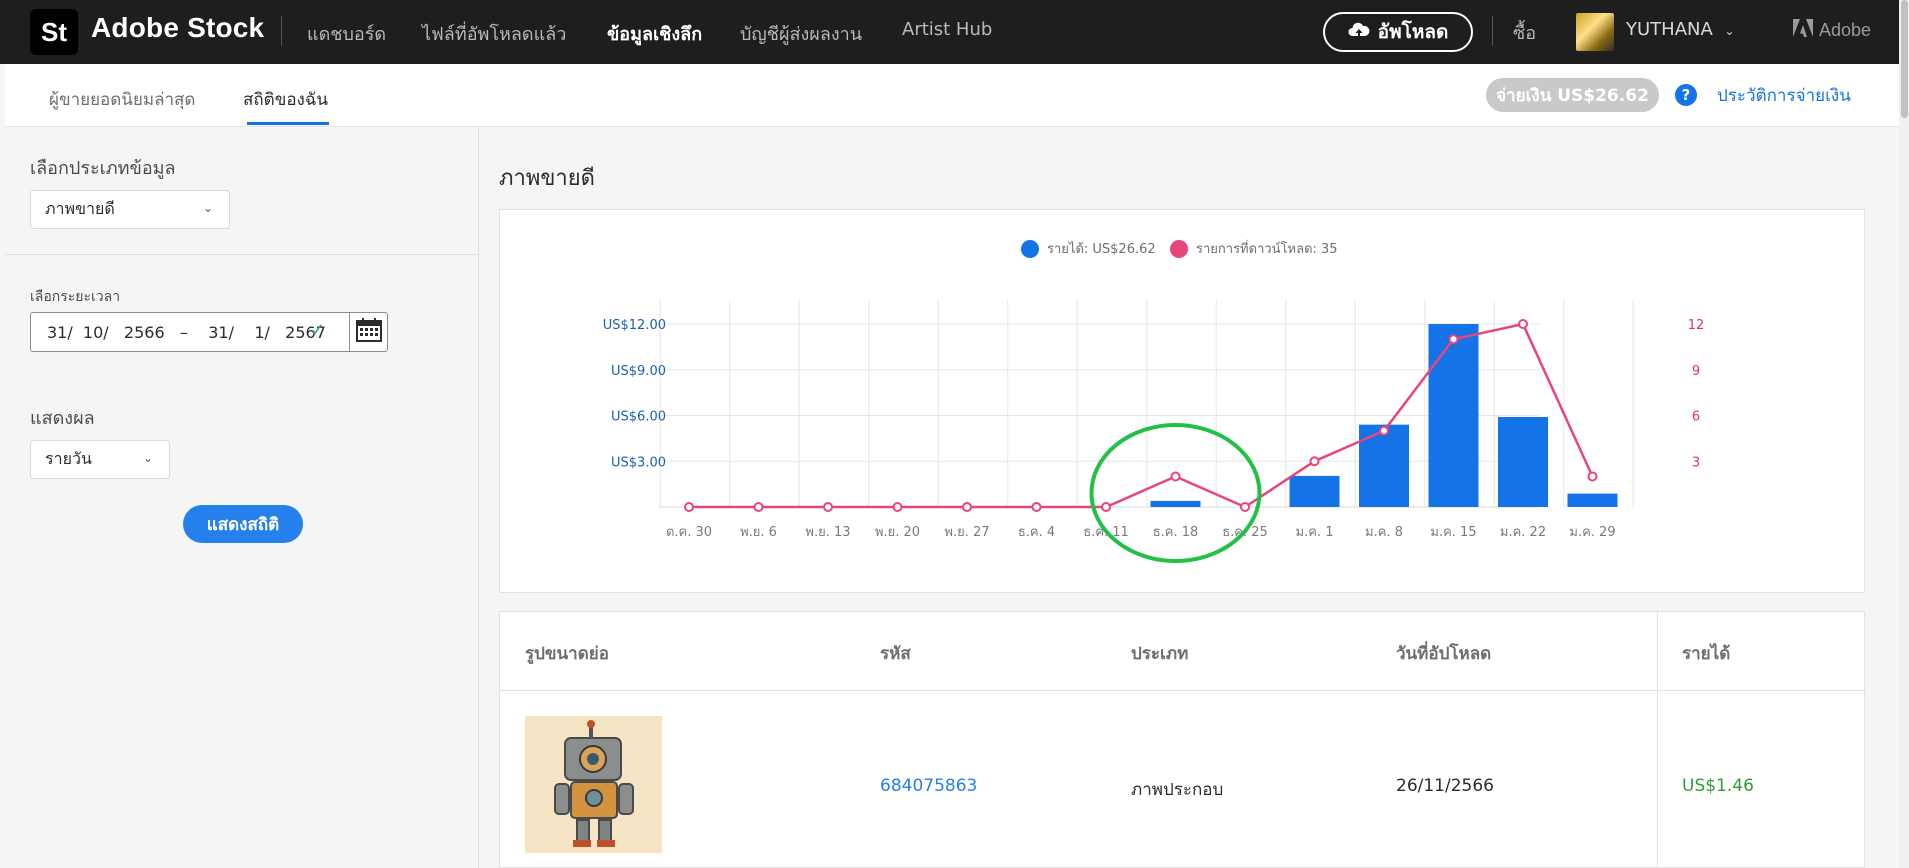  I want to click on y-tick-label-left: US$3.00, so click(638, 462).